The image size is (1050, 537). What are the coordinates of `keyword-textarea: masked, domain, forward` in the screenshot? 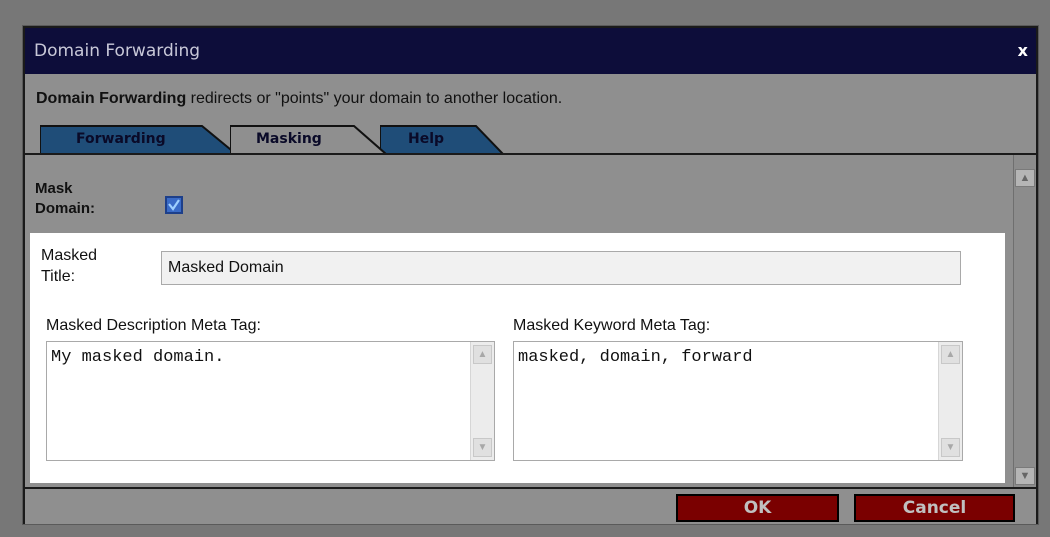 It's located at (726, 401).